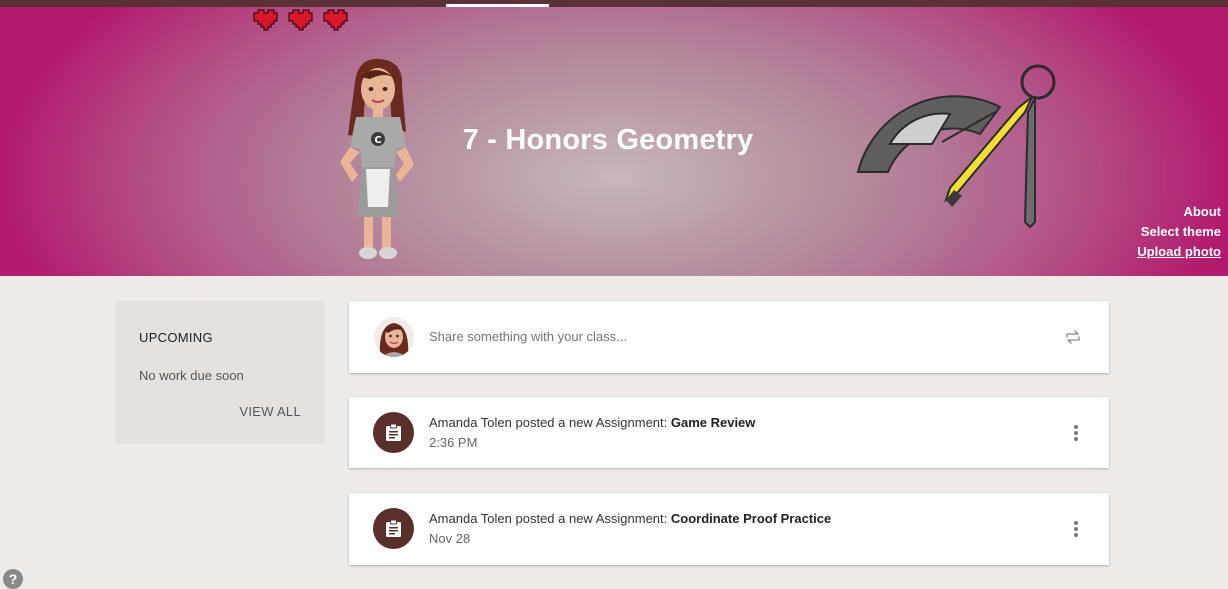 The height and width of the screenshot is (589, 1228). Describe the element at coordinates (176, 337) in the screenshot. I see `upcoming-title: UPCOMING` at that location.